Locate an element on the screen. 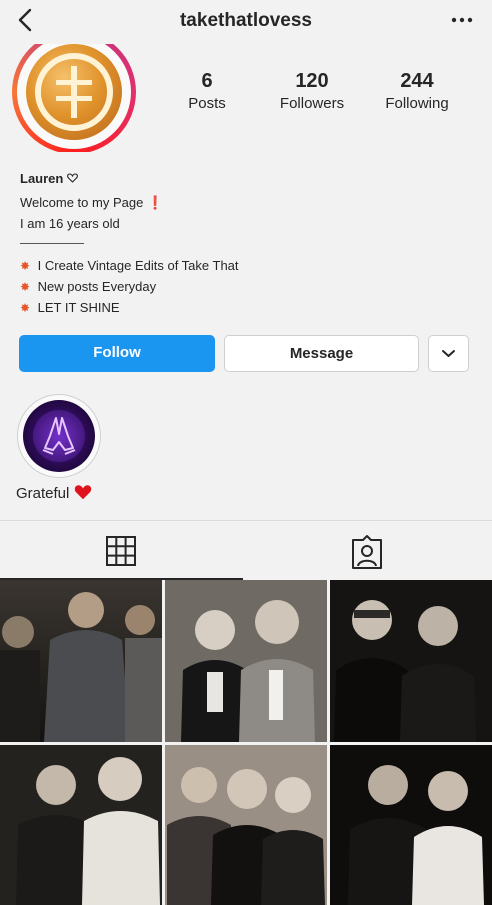 The image size is (492, 905). story-ring is located at coordinates (74, 98).